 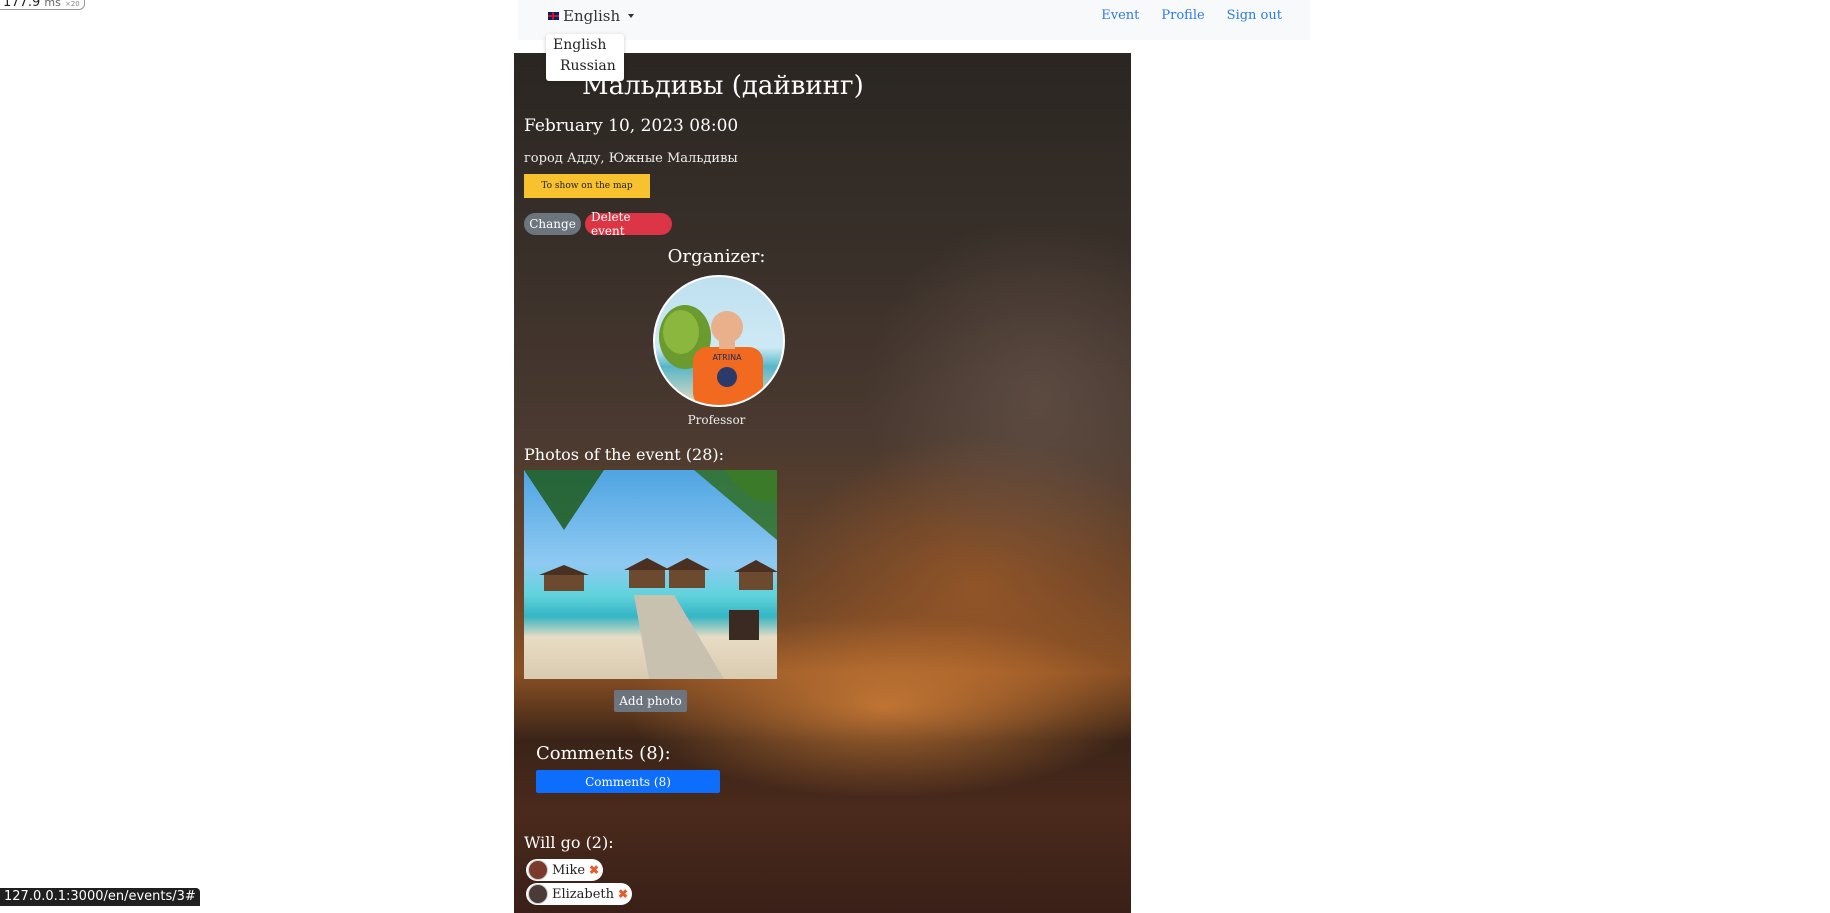 What do you see at coordinates (723, 86) in the screenshot?
I see `event-title: Мальдивы (дайвинг)` at bounding box center [723, 86].